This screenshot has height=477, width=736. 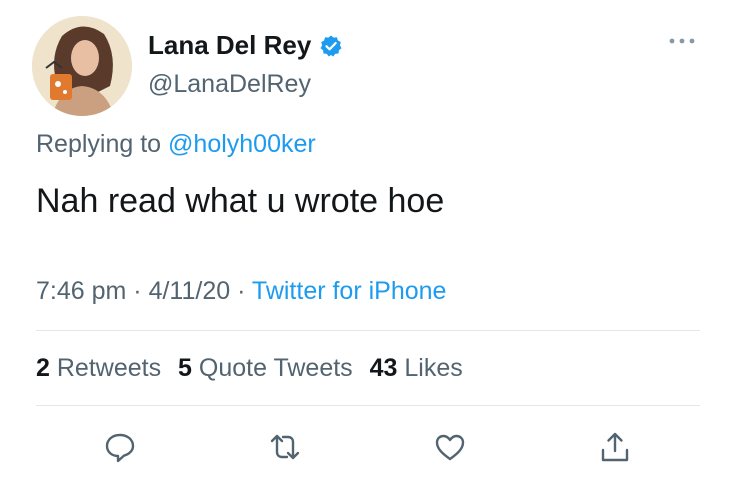 What do you see at coordinates (43, 368) in the screenshot?
I see `retweets-count: 2` at bounding box center [43, 368].